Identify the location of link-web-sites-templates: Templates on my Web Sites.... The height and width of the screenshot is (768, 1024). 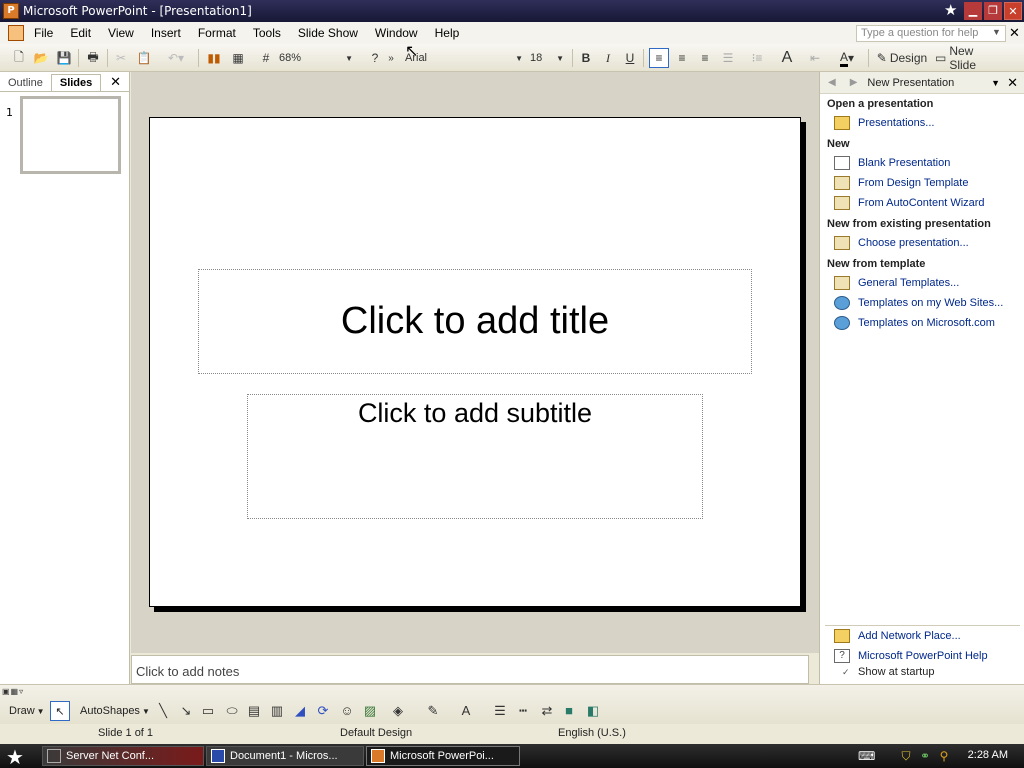
(918, 303).